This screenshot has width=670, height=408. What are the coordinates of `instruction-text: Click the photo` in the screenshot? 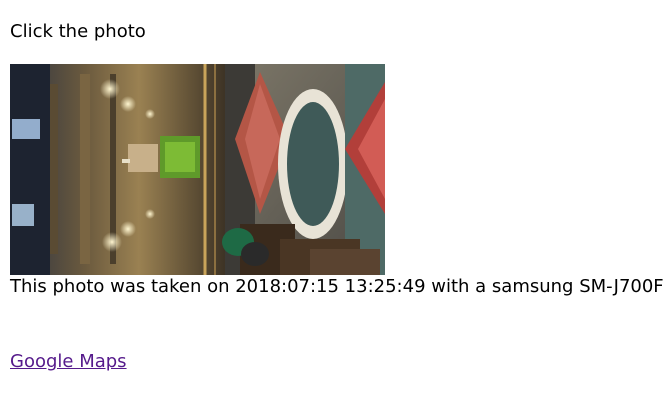 It's located at (78, 31).